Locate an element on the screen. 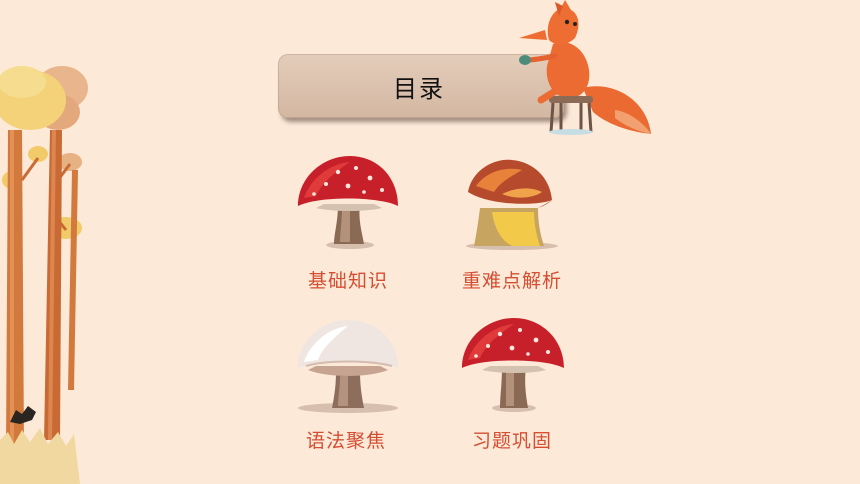 This screenshot has width=860, height=484. fox-illustration is located at coordinates (585, 67).